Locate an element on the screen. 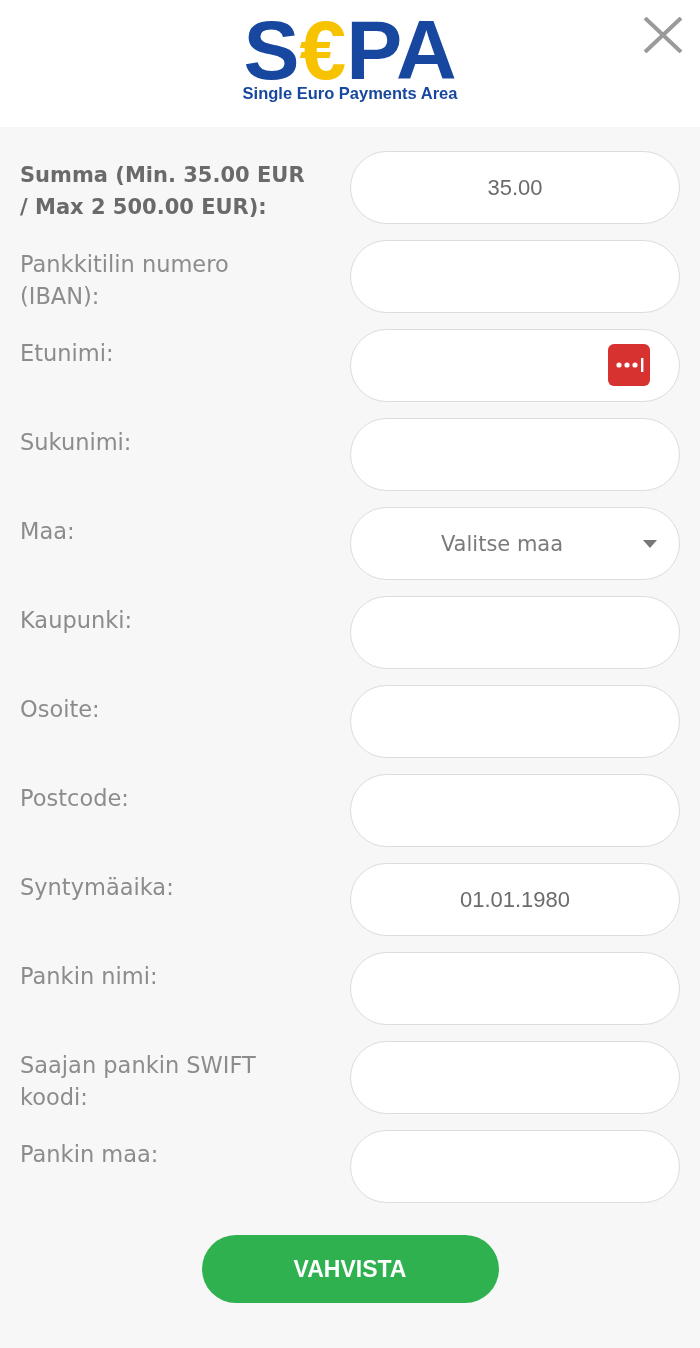 This screenshot has height=1348, width=700. select-field: Valitse maa is located at coordinates (515, 543).